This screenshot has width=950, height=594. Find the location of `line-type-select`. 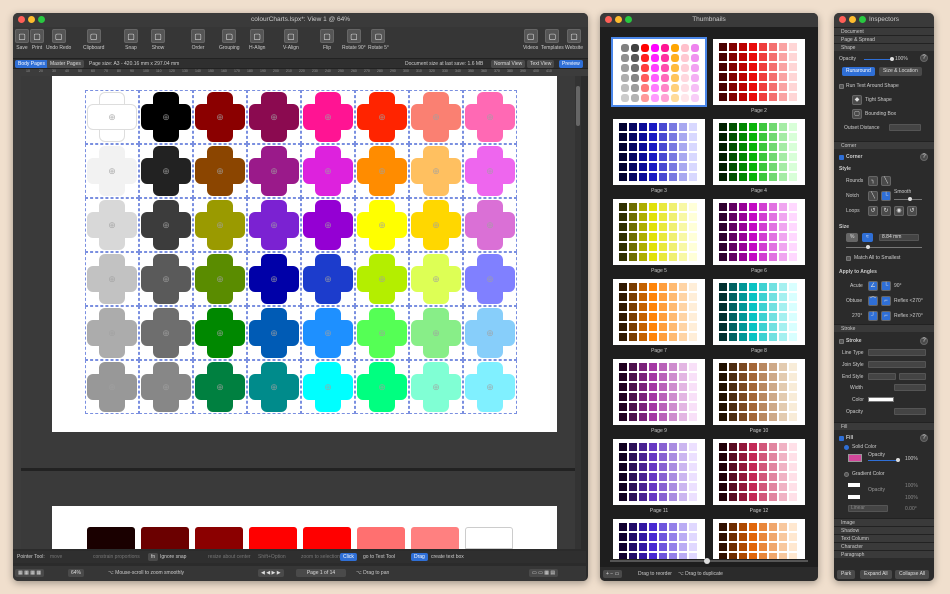

line-type-select is located at coordinates (897, 352).